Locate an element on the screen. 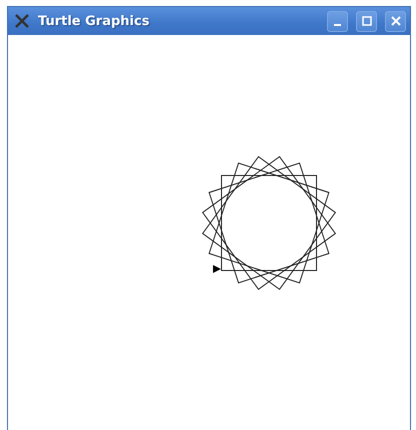  close-button is located at coordinates (395, 21).